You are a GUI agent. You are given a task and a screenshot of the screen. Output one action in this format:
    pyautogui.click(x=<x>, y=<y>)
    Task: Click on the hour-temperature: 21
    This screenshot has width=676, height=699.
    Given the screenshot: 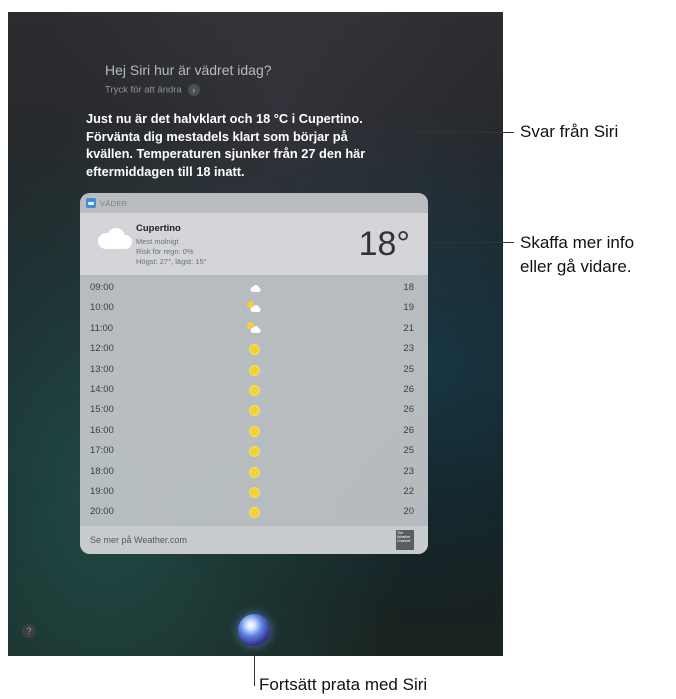 What is the action you would take?
    pyautogui.click(x=408, y=328)
    